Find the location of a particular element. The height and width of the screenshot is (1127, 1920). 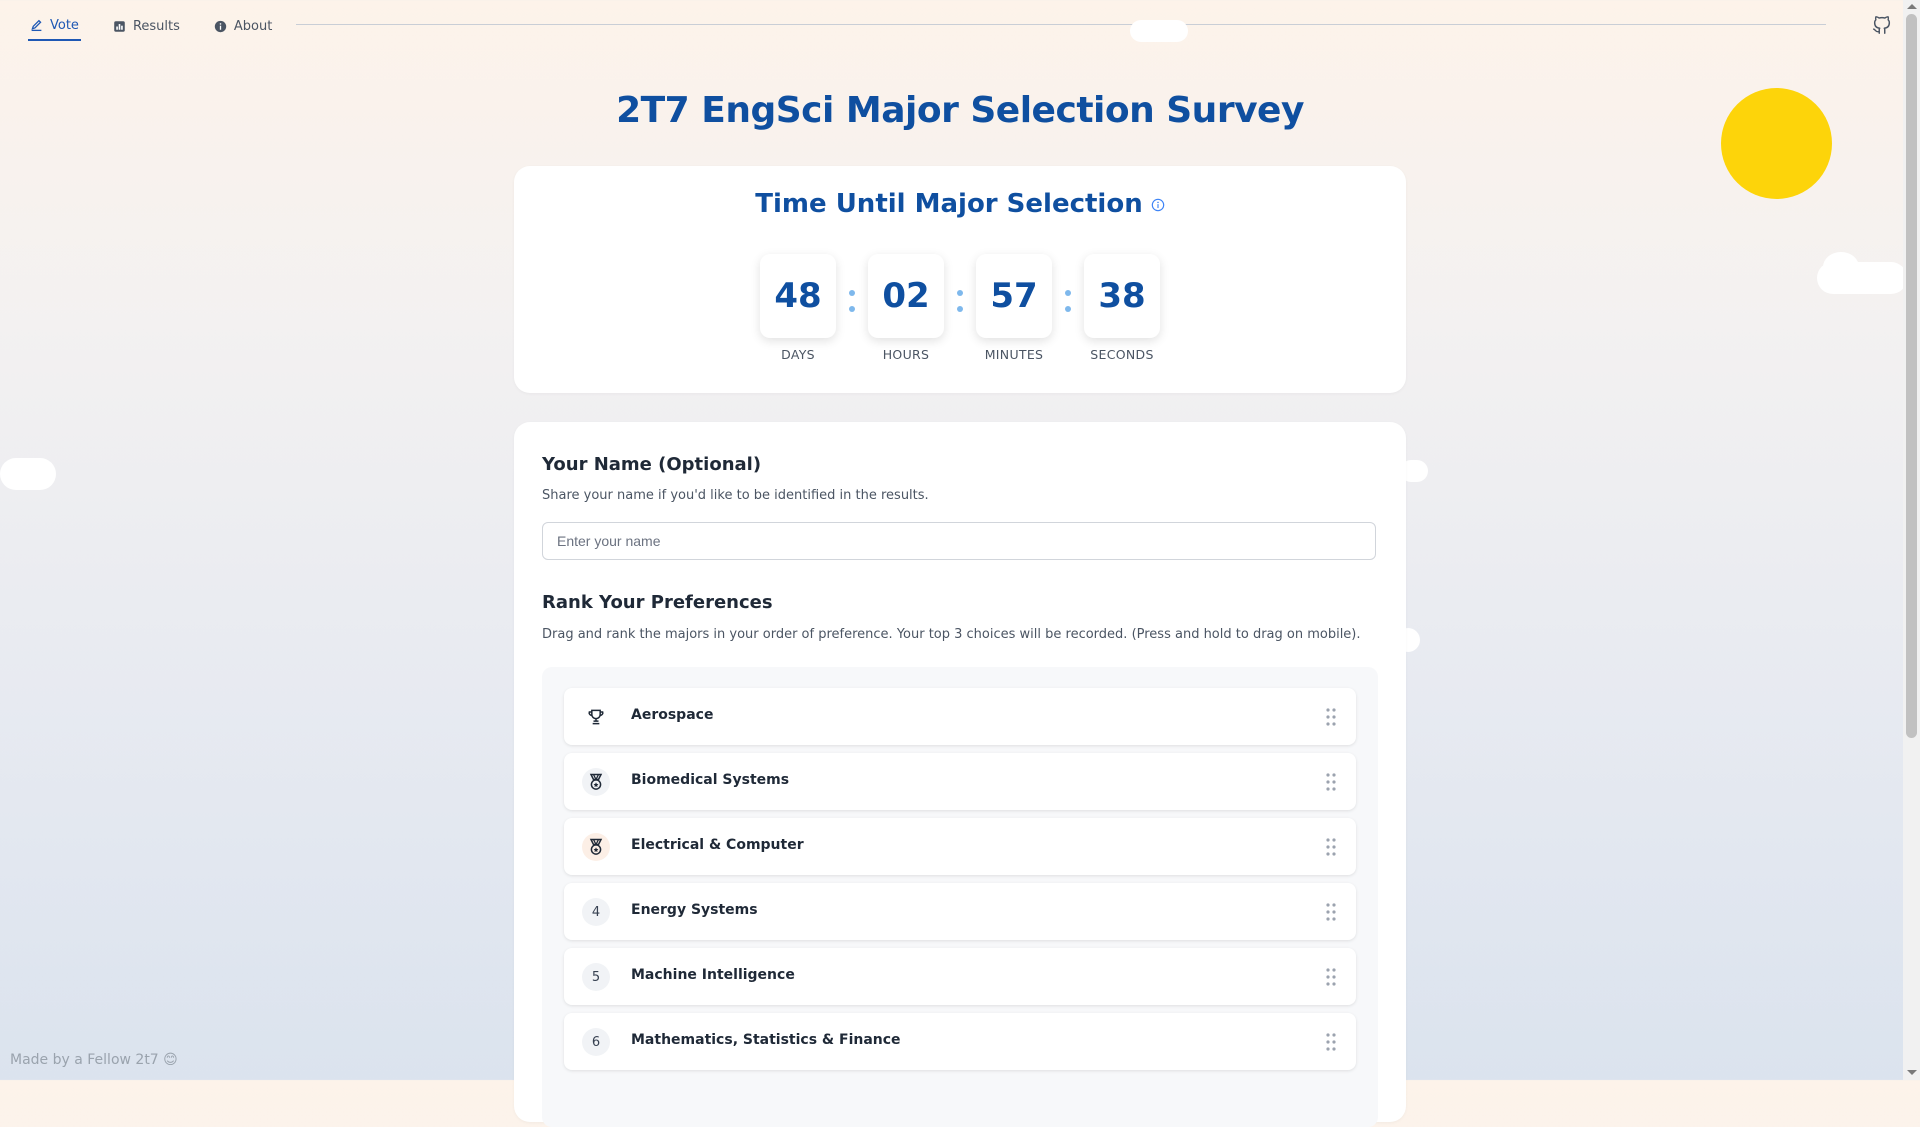

rank-item-label: Energy Systems is located at coordinates (694, 910).